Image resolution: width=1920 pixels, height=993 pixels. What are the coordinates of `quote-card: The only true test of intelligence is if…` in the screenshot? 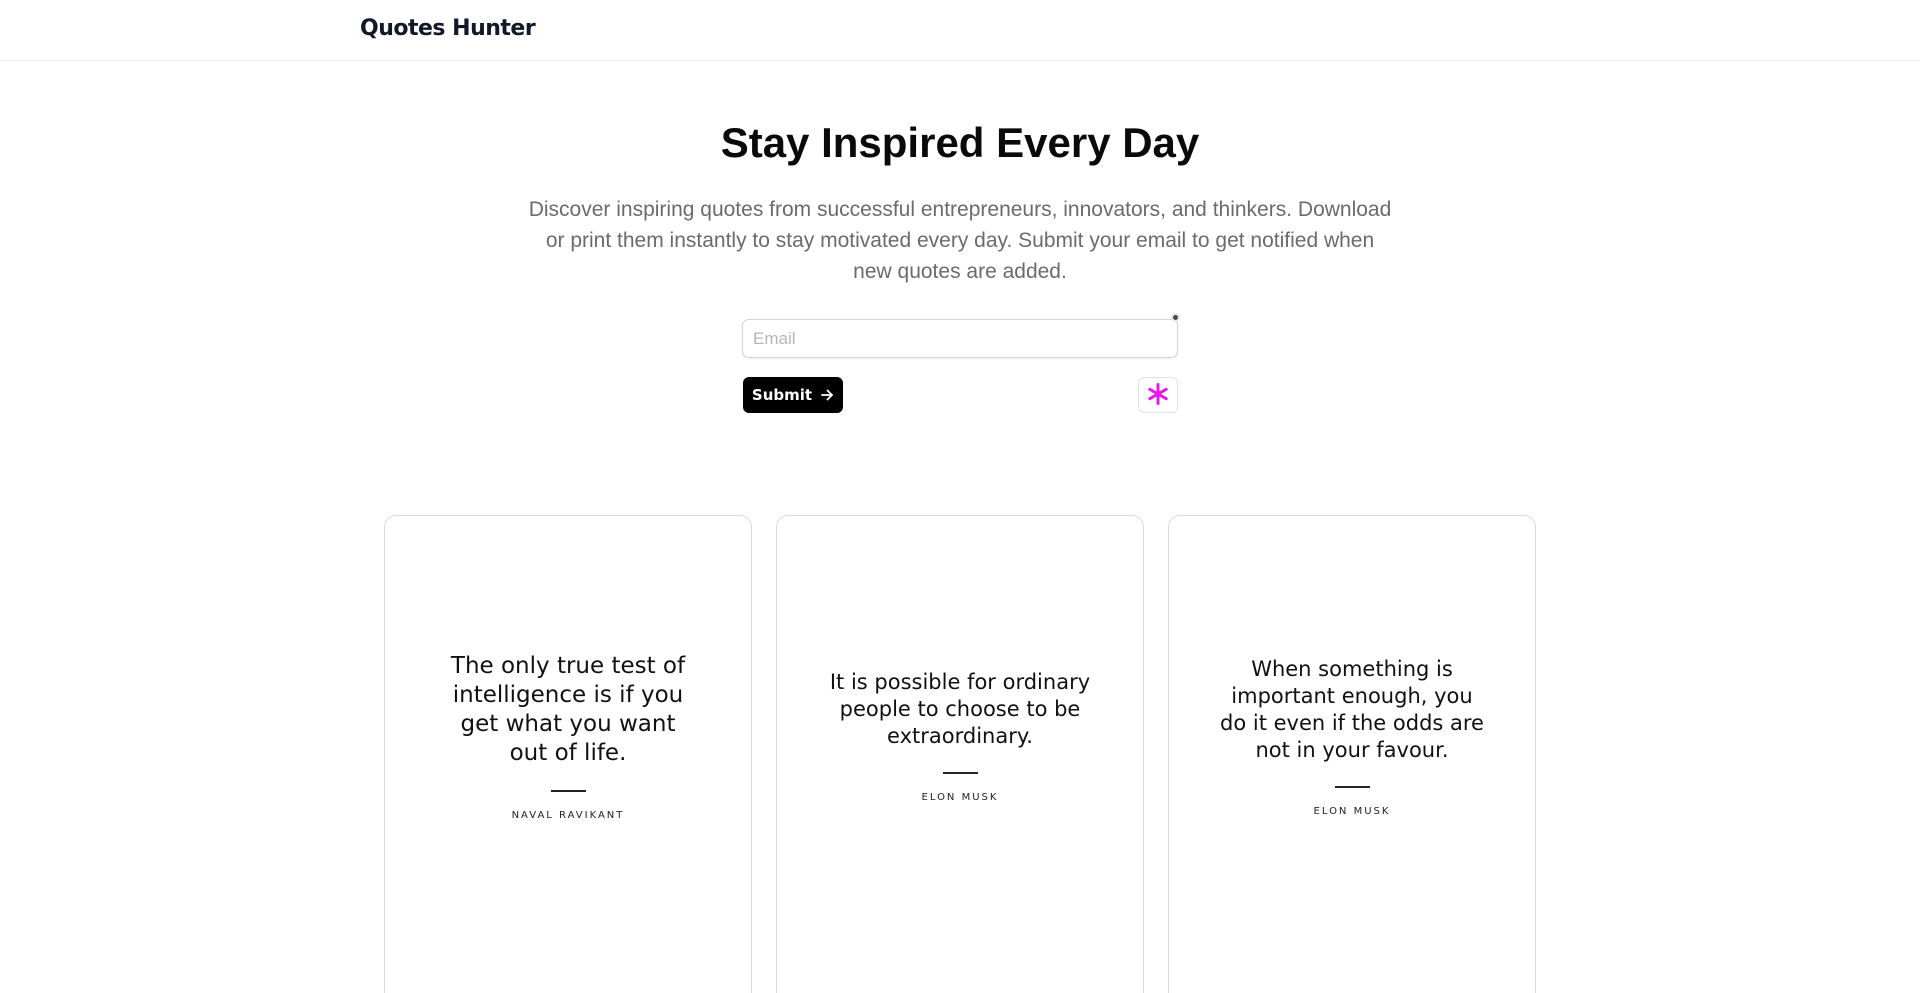 It's located at (568, 754).